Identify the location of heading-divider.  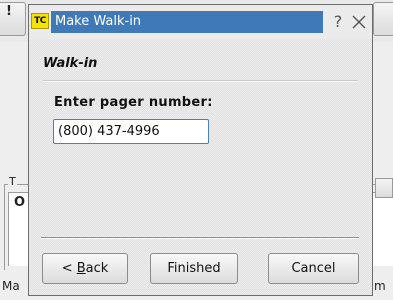
(200, 81).